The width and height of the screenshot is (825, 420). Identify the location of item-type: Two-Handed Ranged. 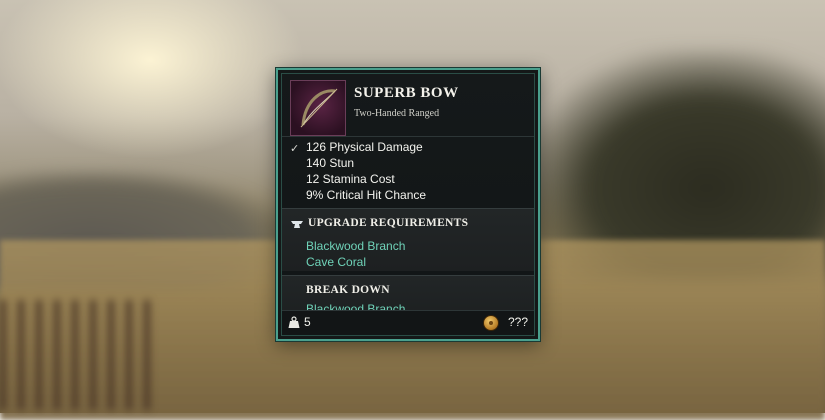
(397, 113).